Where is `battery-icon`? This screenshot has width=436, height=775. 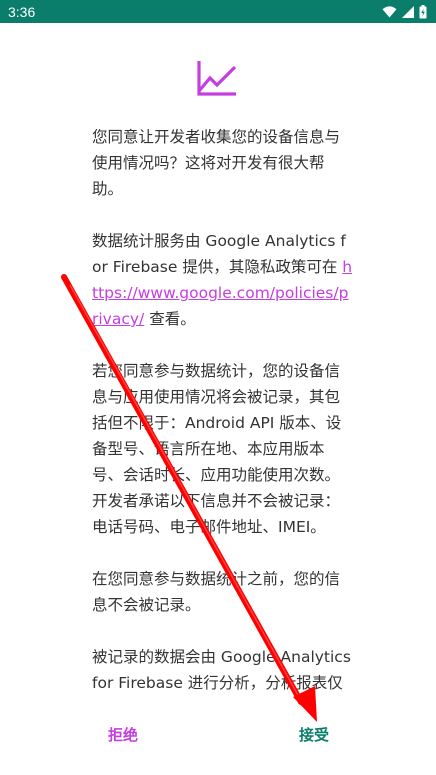
battery-icon is located at coordinates (423, 11).